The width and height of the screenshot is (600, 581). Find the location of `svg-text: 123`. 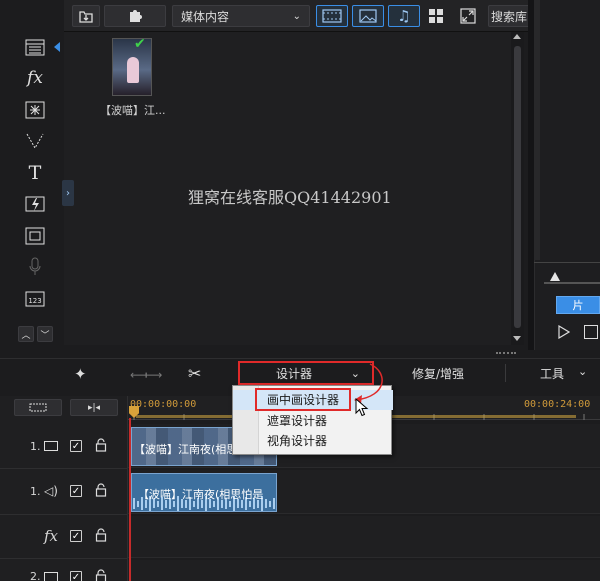

svg-text: 123 is located at coordinates (34, 301).